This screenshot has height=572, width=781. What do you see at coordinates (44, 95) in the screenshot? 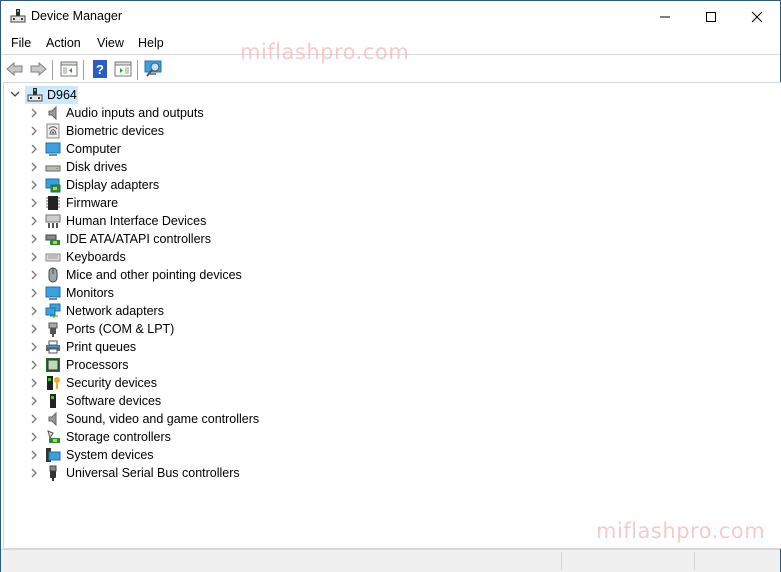
I see `tree-root: D964` at bounding box center [44, 95].